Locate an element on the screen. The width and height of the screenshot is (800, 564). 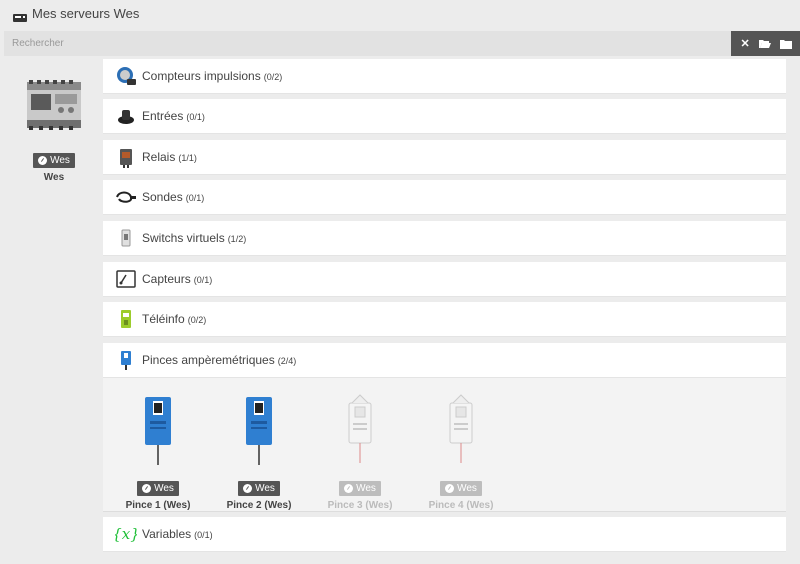
wes-device-card: Wes Wes is located at coordinates (54, 130).